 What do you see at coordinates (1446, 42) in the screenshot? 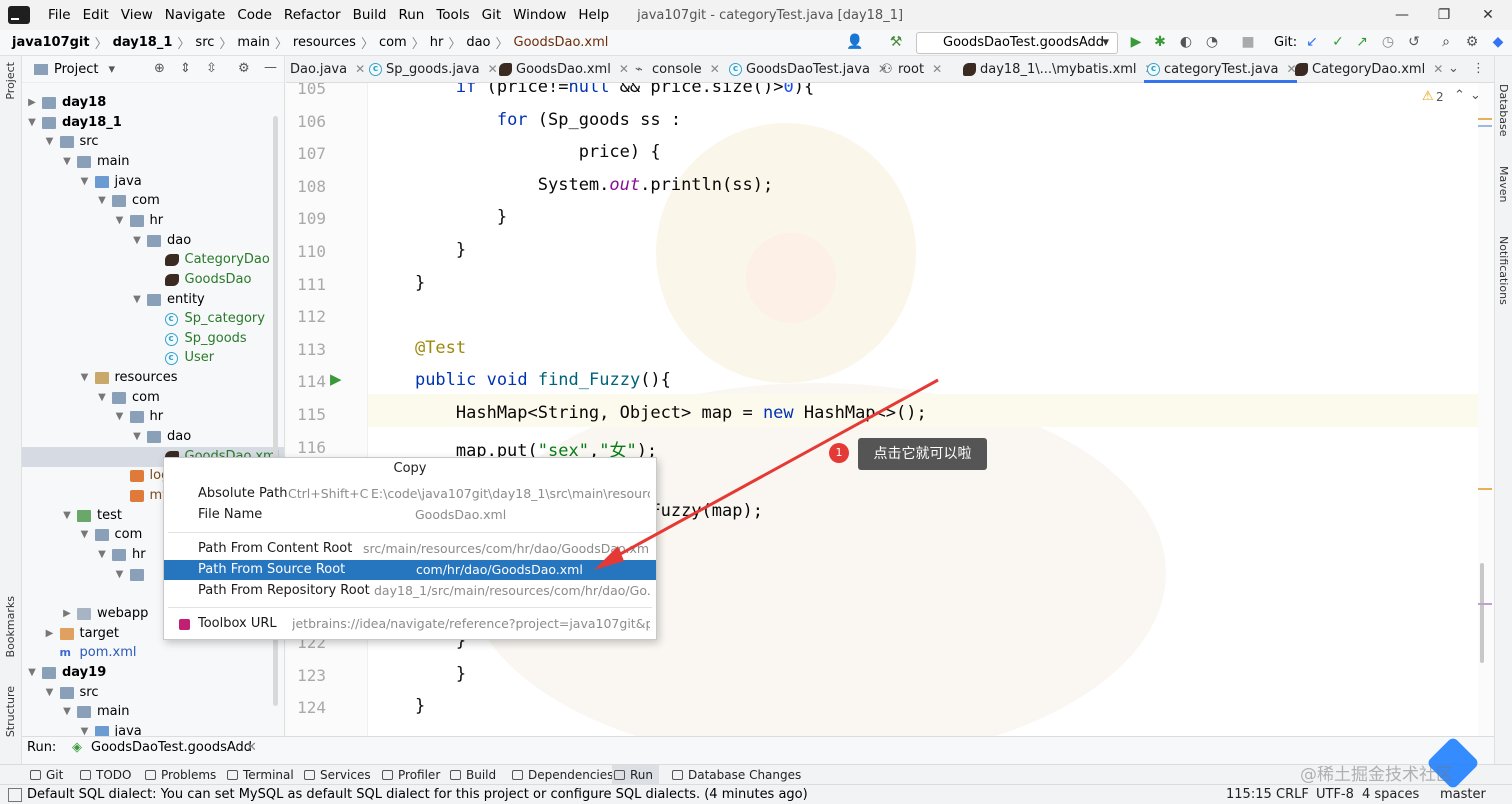
I see `search-icon: ⌕` at bounding box center [1446, 42].